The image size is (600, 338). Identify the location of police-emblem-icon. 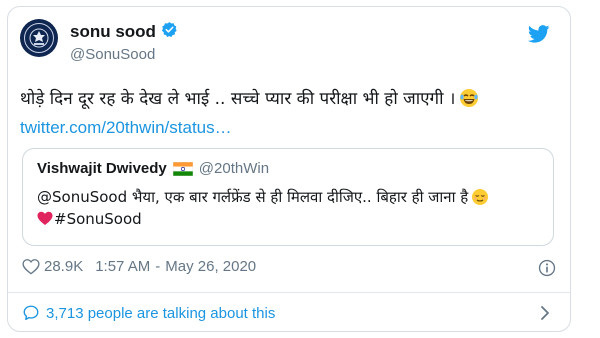
(39, 38).